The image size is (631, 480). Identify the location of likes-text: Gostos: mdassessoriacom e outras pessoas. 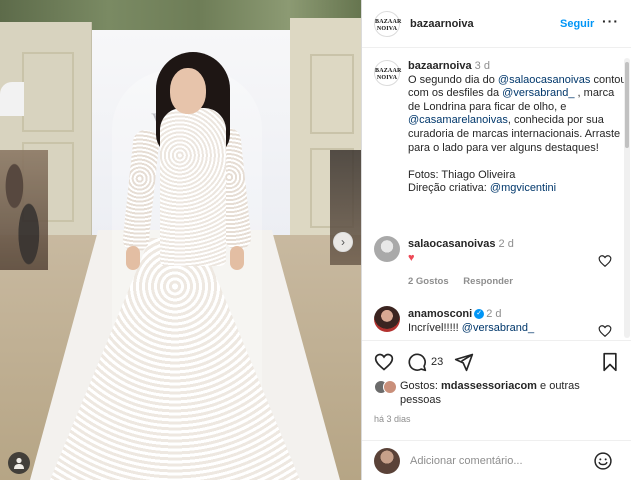
(505, 393).